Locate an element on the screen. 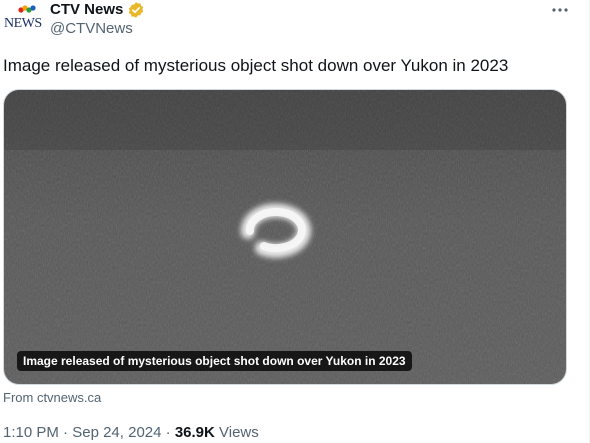 The image size is (590, 443). verified-badge-icon is located at coordinates (136, 10).